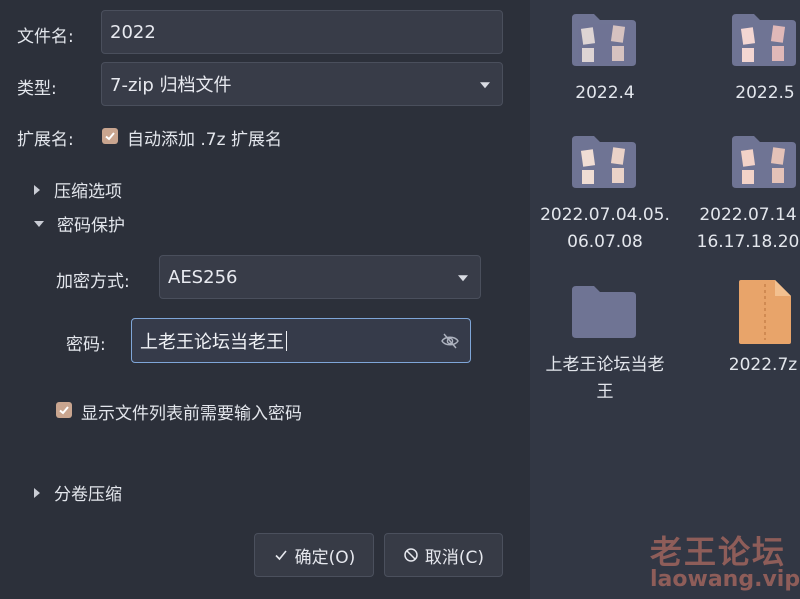 Image resolution: width=800 pixels, height=599 pixels. I want to click on file-name-line2: 06.07.08, so click(605, 242).